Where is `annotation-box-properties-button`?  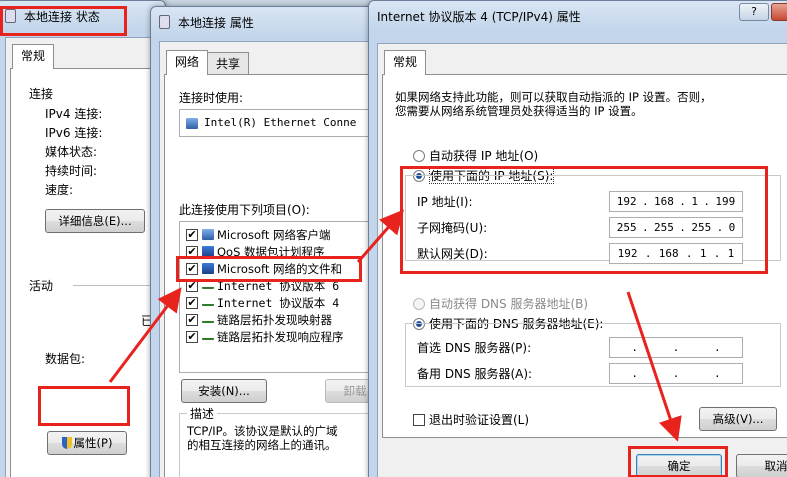
annotation-box-properties-button is located at coordinates (84, 406).